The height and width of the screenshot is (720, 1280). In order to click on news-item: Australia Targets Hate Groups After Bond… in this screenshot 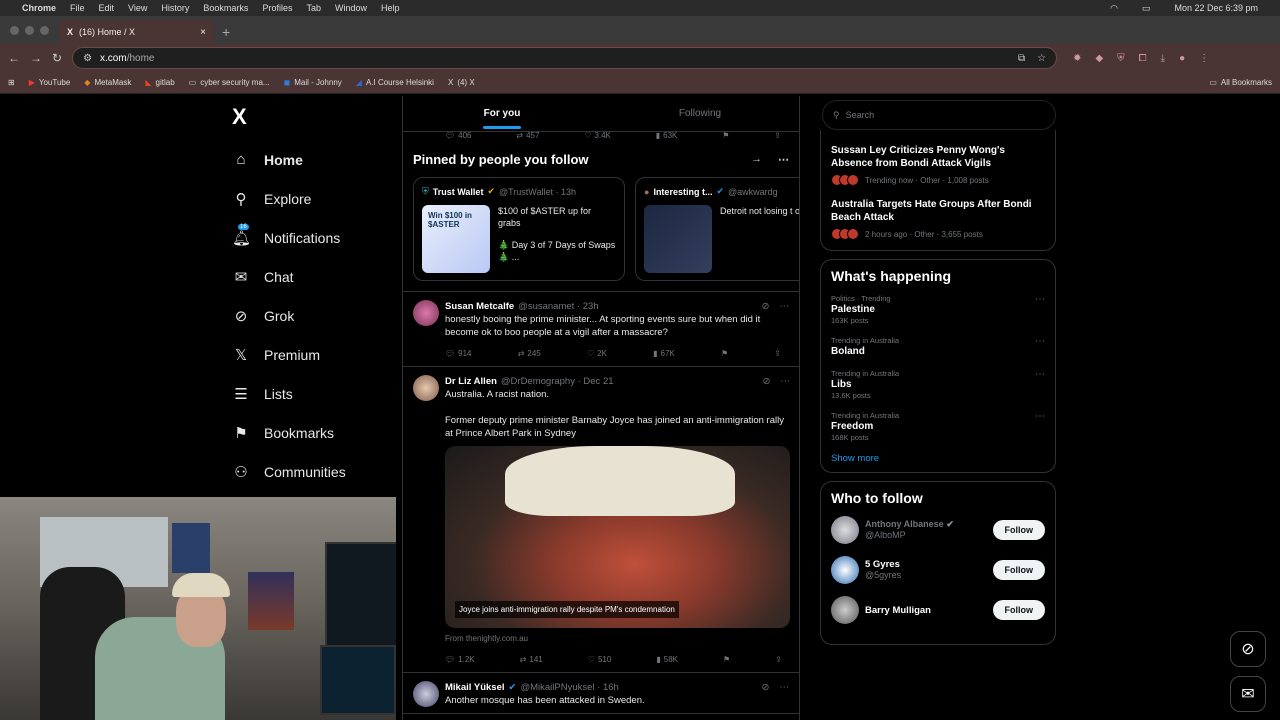, I will do `click(938, 219)`.